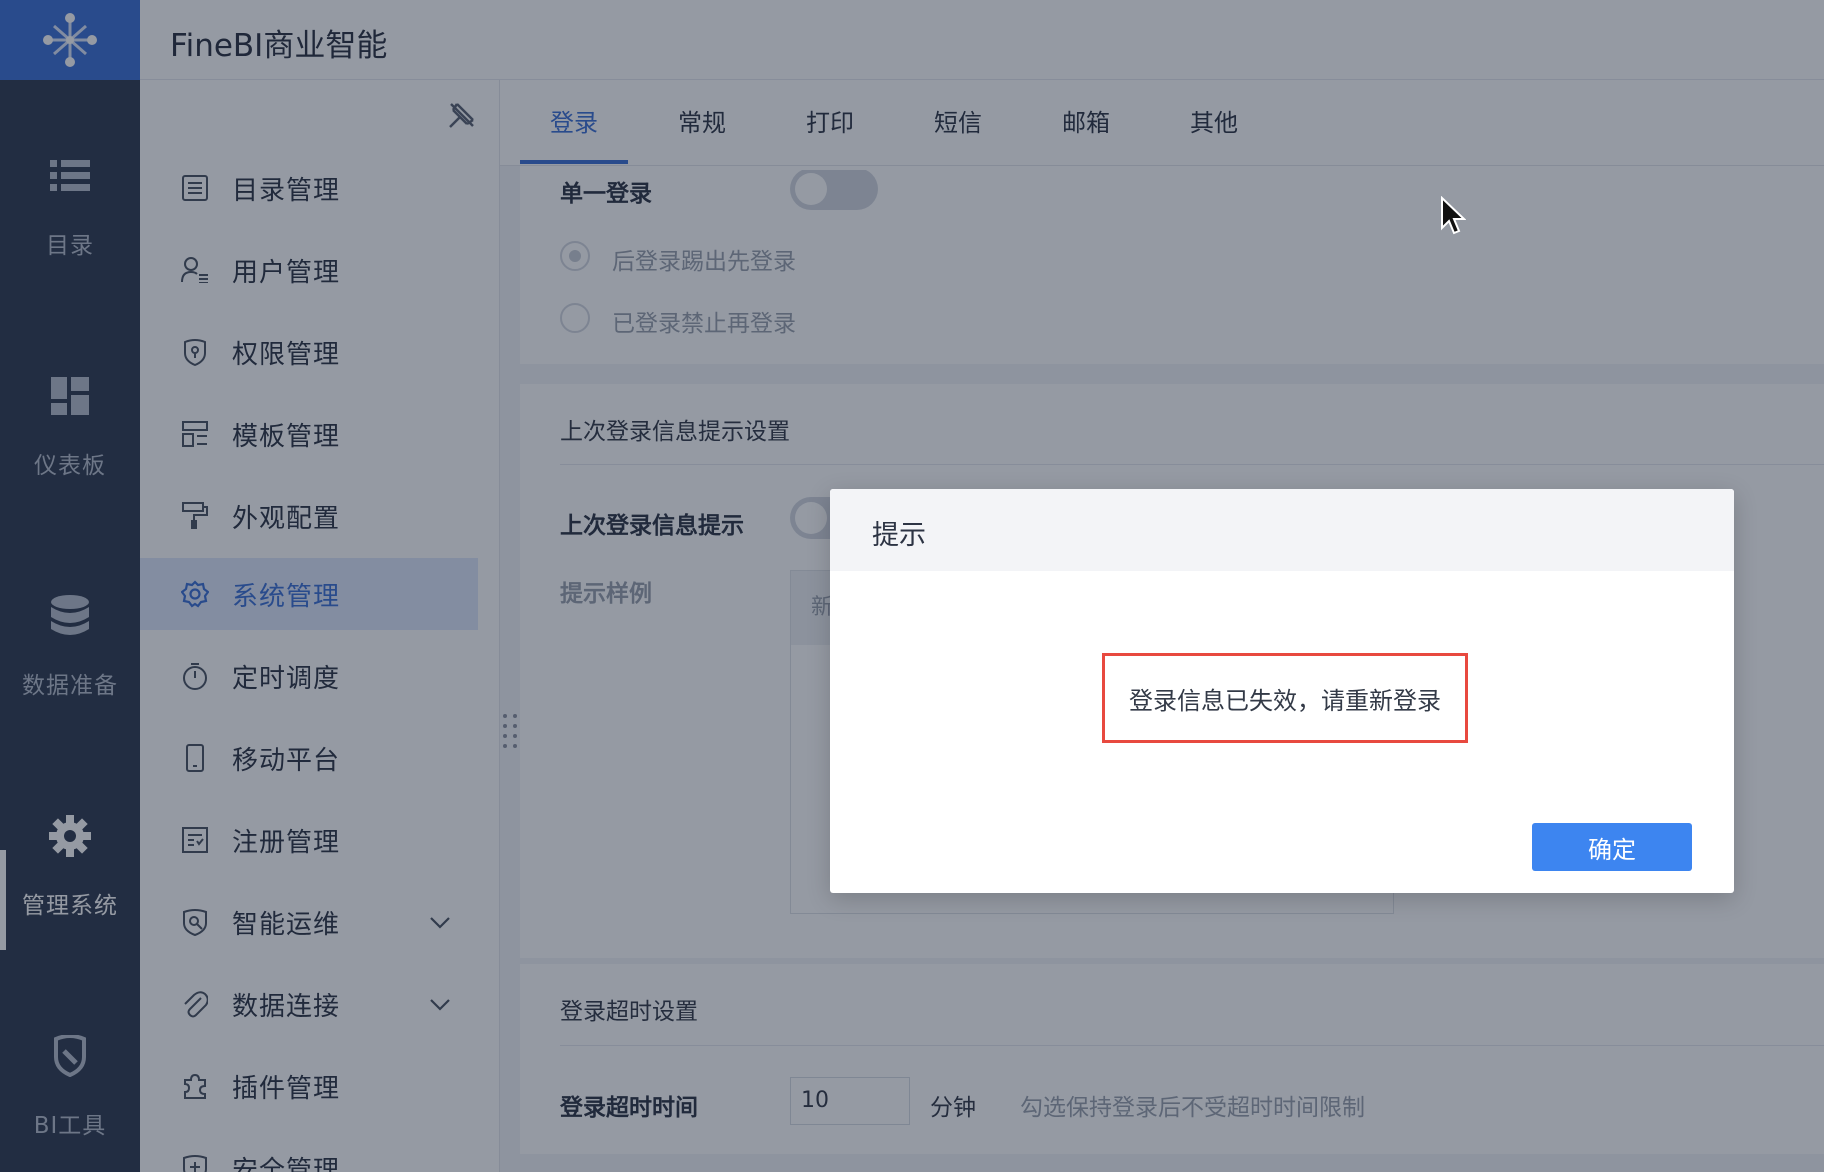 The image size is (1824, 1172). What do you see at coordinates (1453, 215) in the screenshot?
I see `mouse-cursor-icon` at bounding box center [1453, 215].